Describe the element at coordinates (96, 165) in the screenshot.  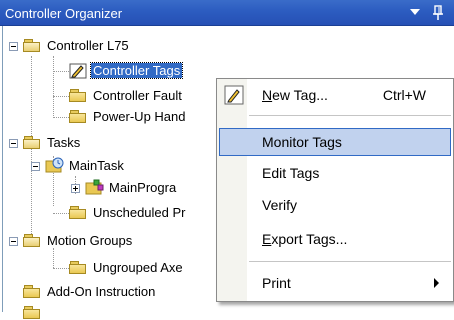
I see `tree-item-label: MainTask` at that location.